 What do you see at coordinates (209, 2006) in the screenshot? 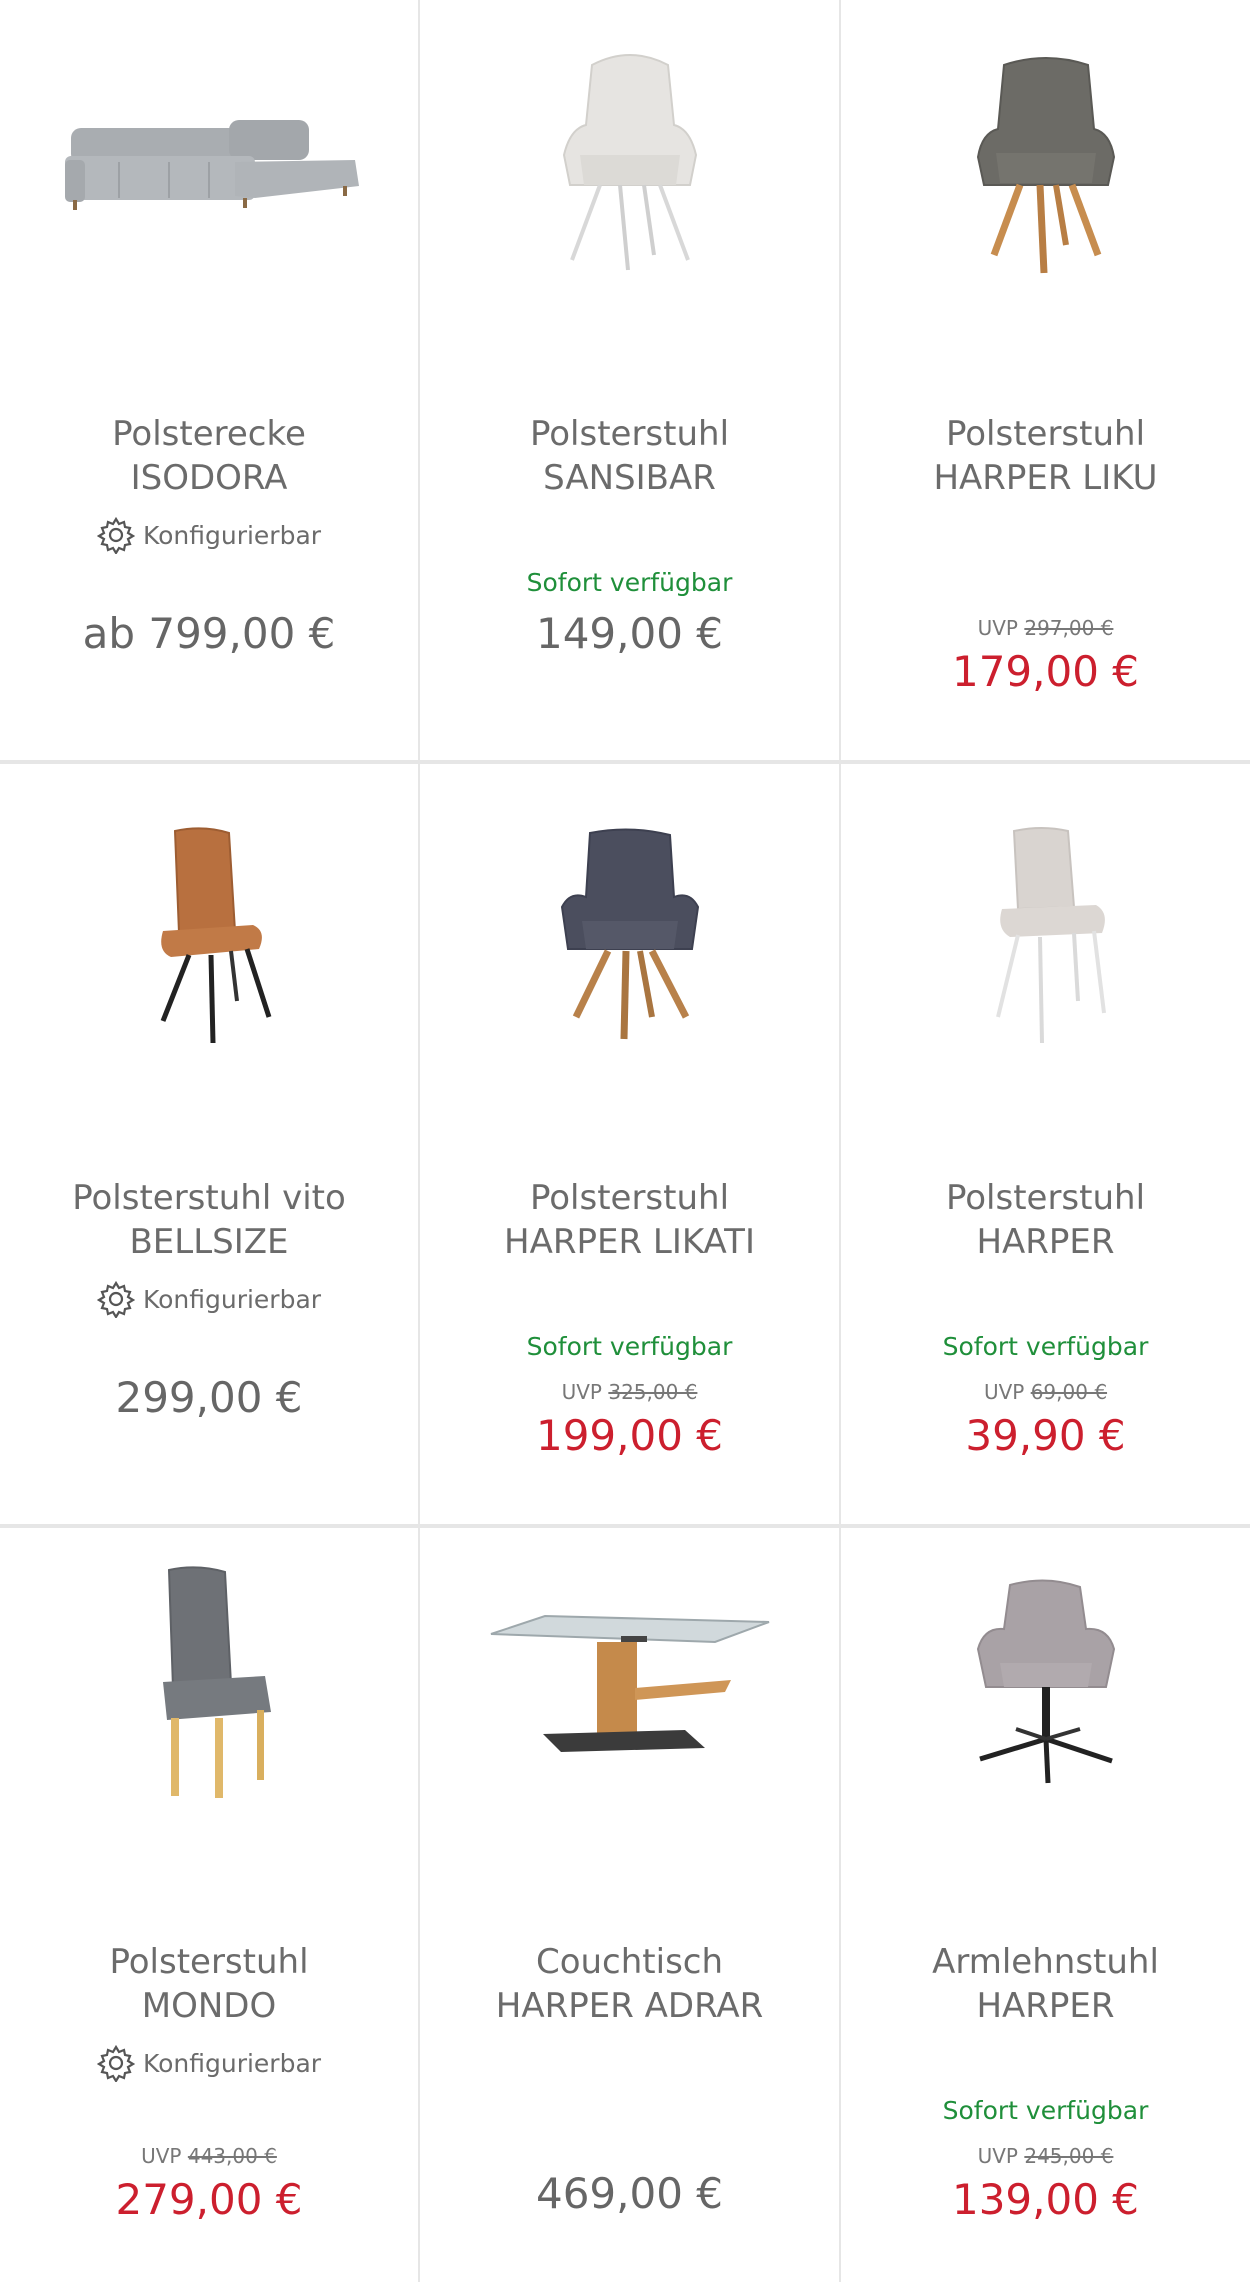
I see `product-title-line2: MONDO` at bounding box center [209, 2006].